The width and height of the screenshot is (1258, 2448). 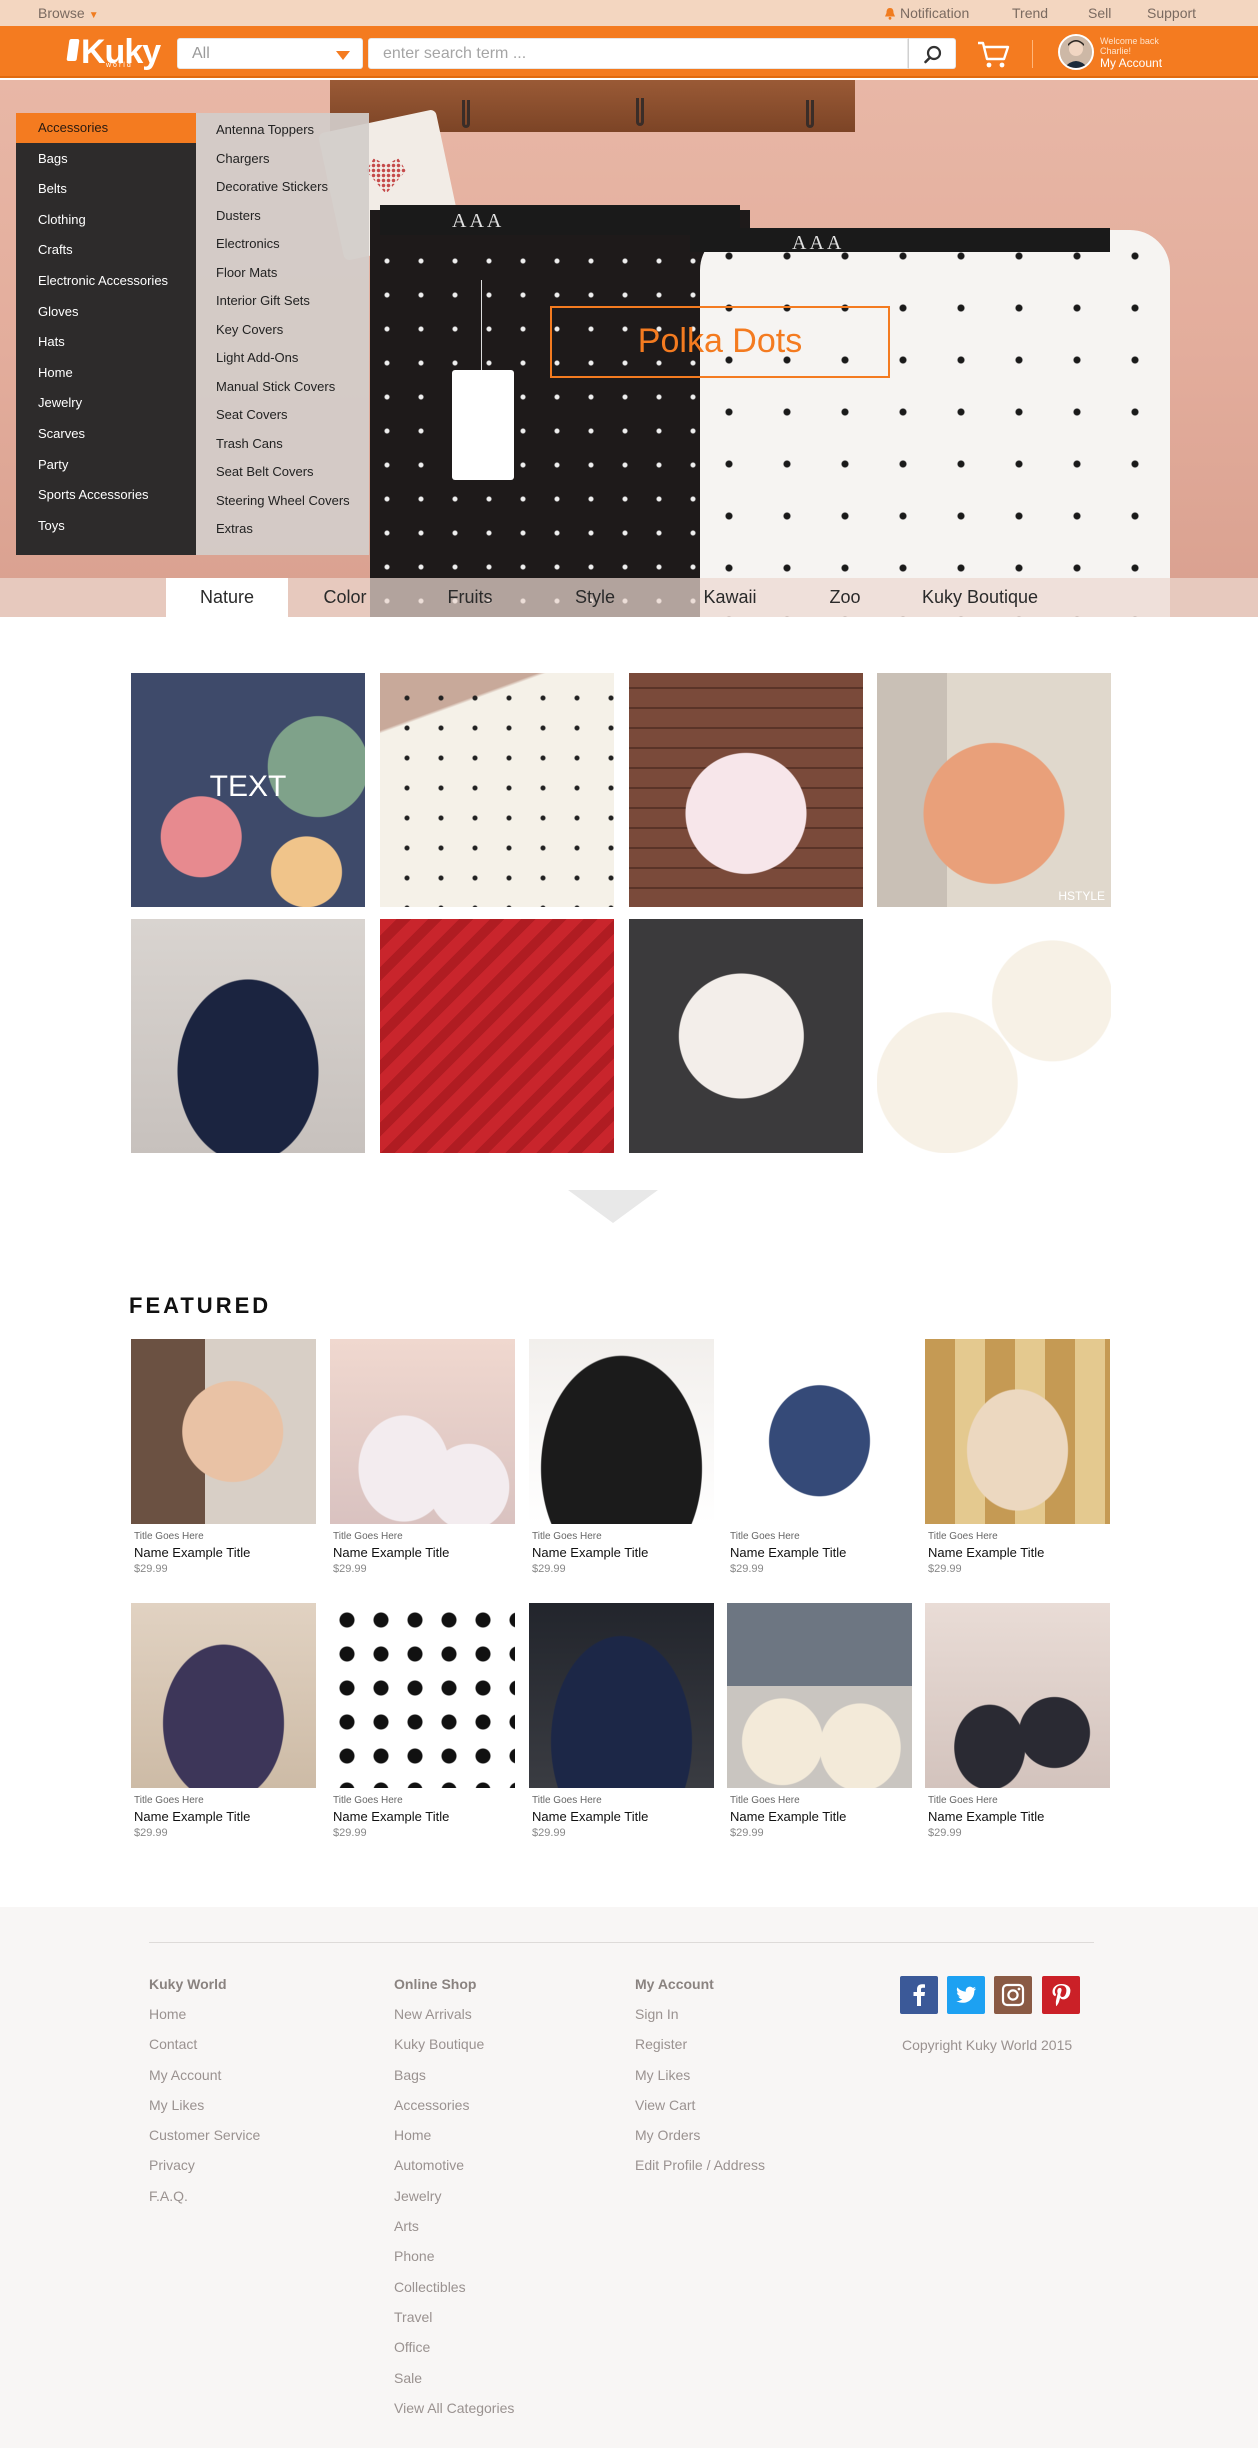 I want to click on category-item-scarves: Scarves, so click(x=106, y=434).